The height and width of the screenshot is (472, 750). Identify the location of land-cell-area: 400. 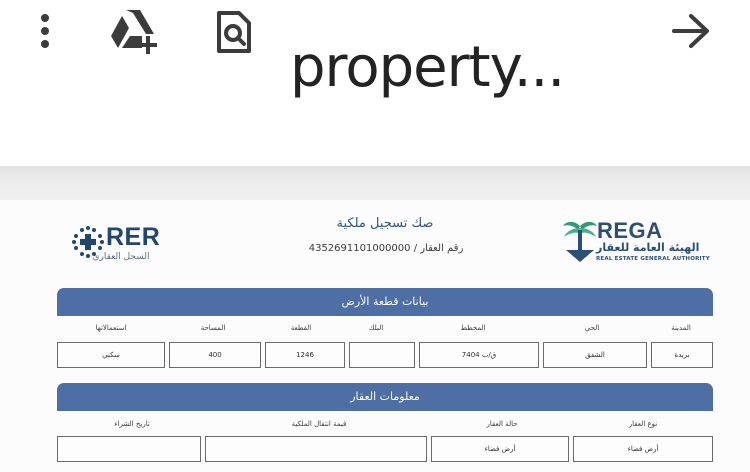
(215, 355).